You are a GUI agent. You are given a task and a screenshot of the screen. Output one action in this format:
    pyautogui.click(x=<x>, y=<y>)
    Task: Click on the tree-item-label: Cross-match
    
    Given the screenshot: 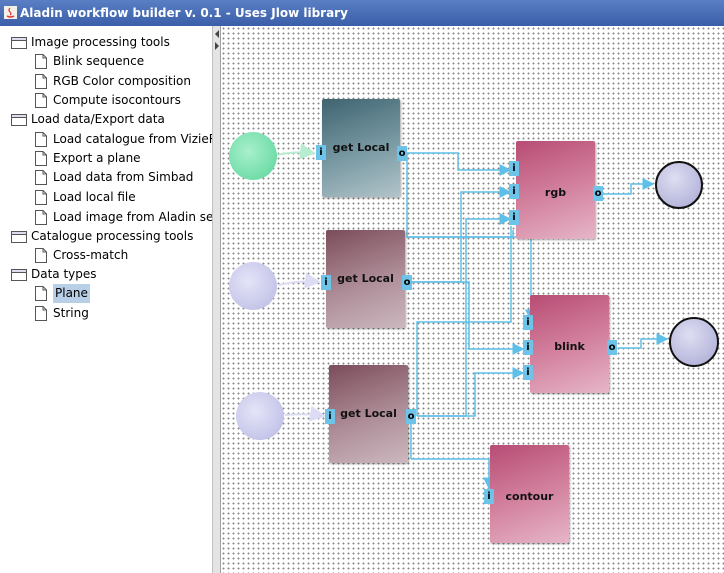 What is the action you would take?
    pyautogui.click(x=91, y=255)
    